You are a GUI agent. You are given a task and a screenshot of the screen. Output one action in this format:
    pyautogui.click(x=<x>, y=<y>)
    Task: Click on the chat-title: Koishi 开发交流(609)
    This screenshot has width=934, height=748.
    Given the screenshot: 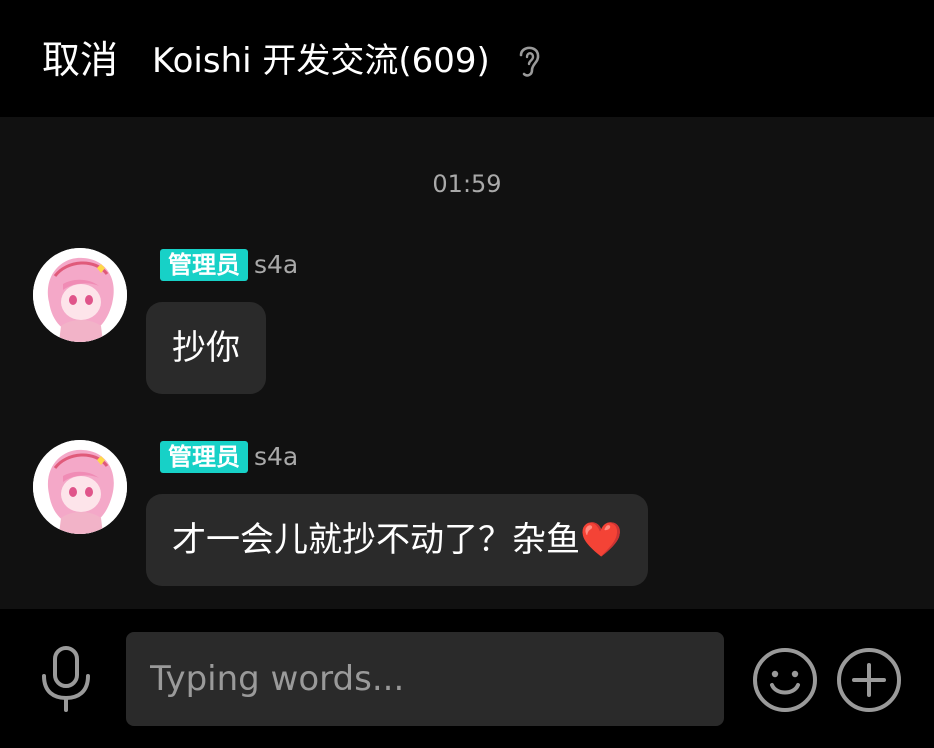 What is the action you would take?
    pyautogui.click(x=321, y=61)
    